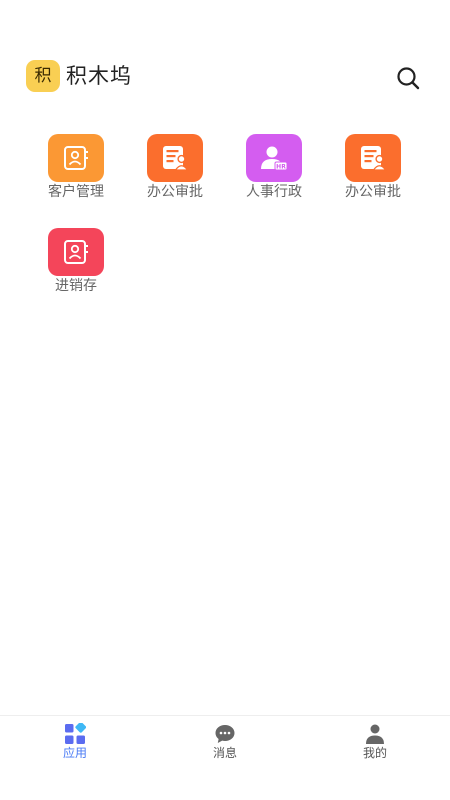 This screenshot has height=800, width=450. I want to click on nav-label-messages: 消息, so click(224, 753).